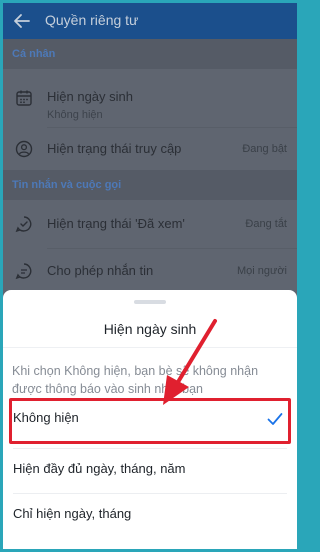  Describe the element at coordinates (114, 148) in the screenshot. I see `setting-label: Hiện trạng thái truy cập` at that location.